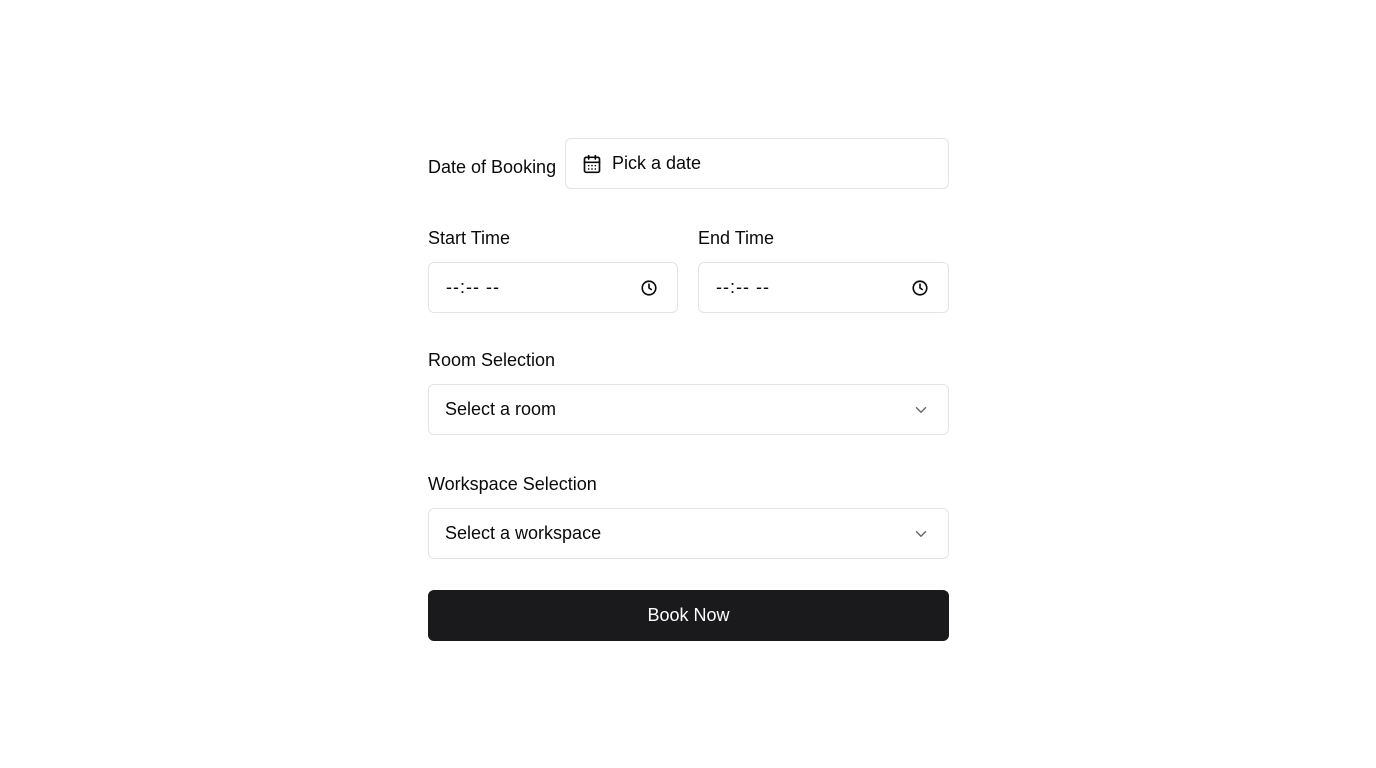 This screenshot has height=768, width=1376. What do you see at coordinates (469, 238) in the screenshot?
I see `start-time-label: Start Time` at bounding box center [469, 238].